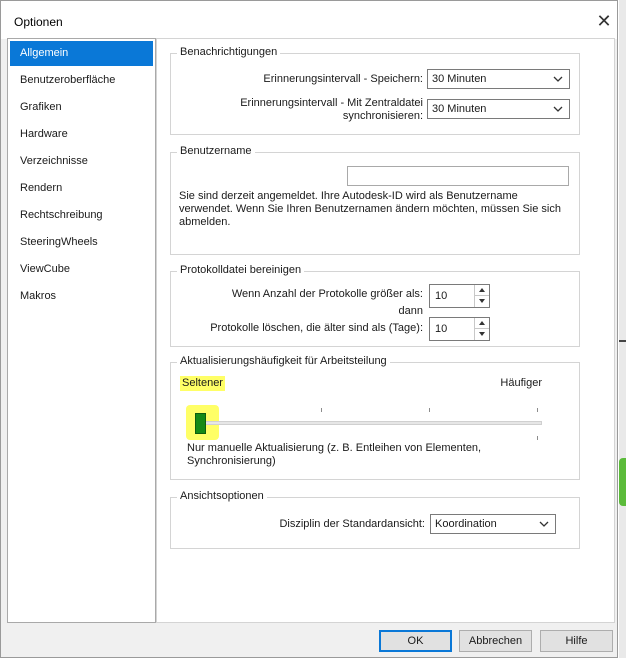  I want to click on save-interval-label: Erinnerungsintervall - Speichern:, so click(343, 79).